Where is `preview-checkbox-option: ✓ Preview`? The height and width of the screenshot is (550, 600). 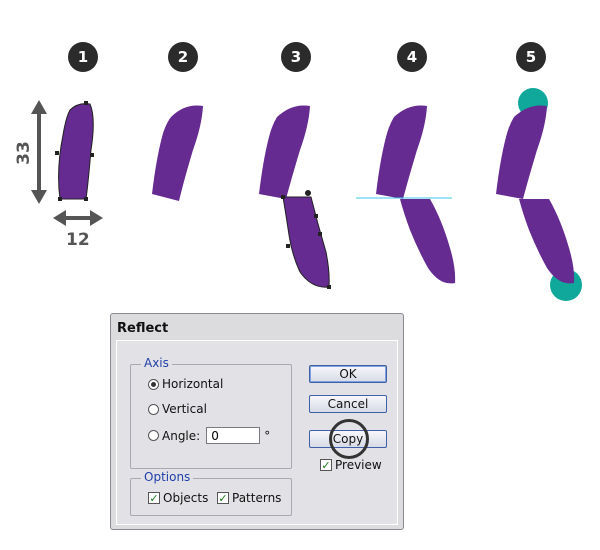 preview-checkbox-option: ✓ Preview is located at coordinates (351, 465).